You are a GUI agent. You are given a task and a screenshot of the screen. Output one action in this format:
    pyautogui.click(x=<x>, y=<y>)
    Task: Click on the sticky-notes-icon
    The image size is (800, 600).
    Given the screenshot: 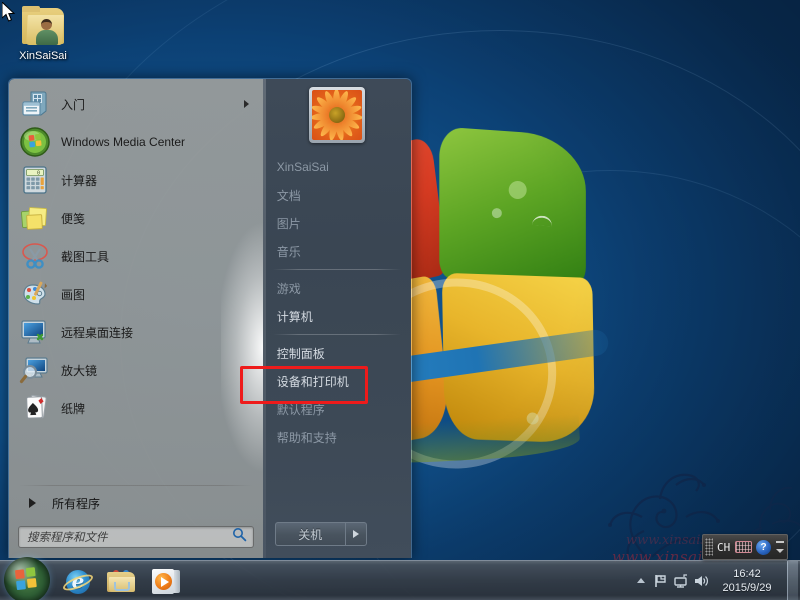 What is the action you would take?
    pyautogui.click(x=35, y=218)
    